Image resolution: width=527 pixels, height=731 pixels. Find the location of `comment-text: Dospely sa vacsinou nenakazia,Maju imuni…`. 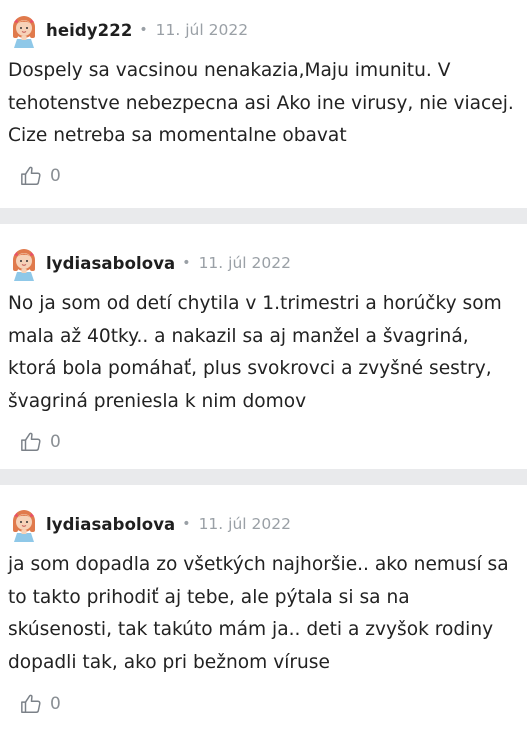

comment-text: Dospely sa vacsinou nenakazia,Maju imuni… is located at coordinates (261, 103).